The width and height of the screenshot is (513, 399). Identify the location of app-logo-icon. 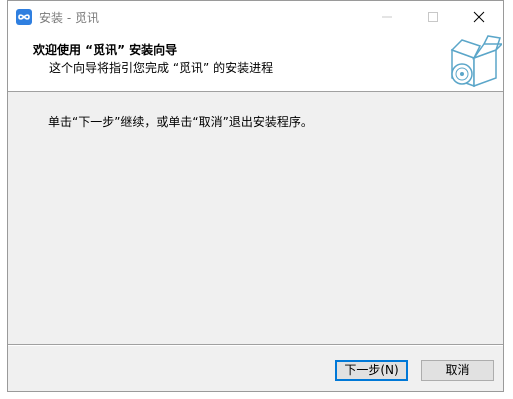
(24, 17).